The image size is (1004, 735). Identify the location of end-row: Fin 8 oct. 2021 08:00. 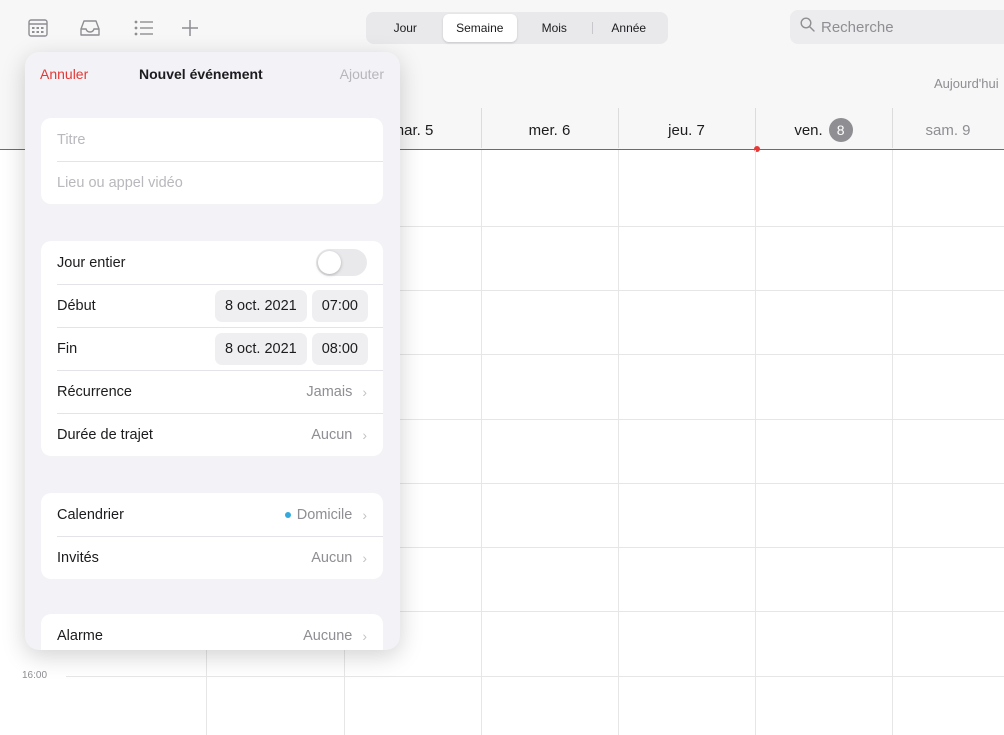
(212, 348).